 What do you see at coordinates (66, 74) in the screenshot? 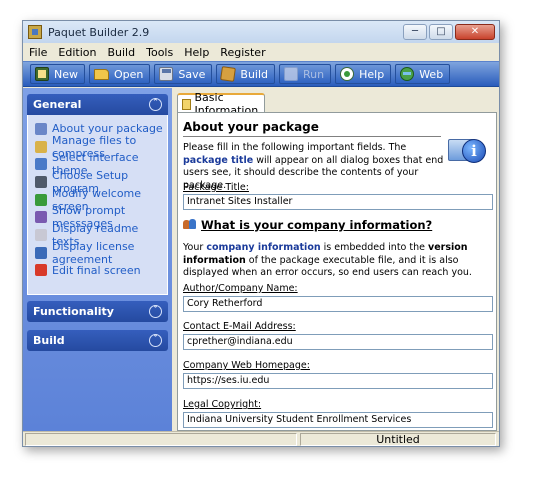
I see `new-label: New` at bounding box center [66, 74].